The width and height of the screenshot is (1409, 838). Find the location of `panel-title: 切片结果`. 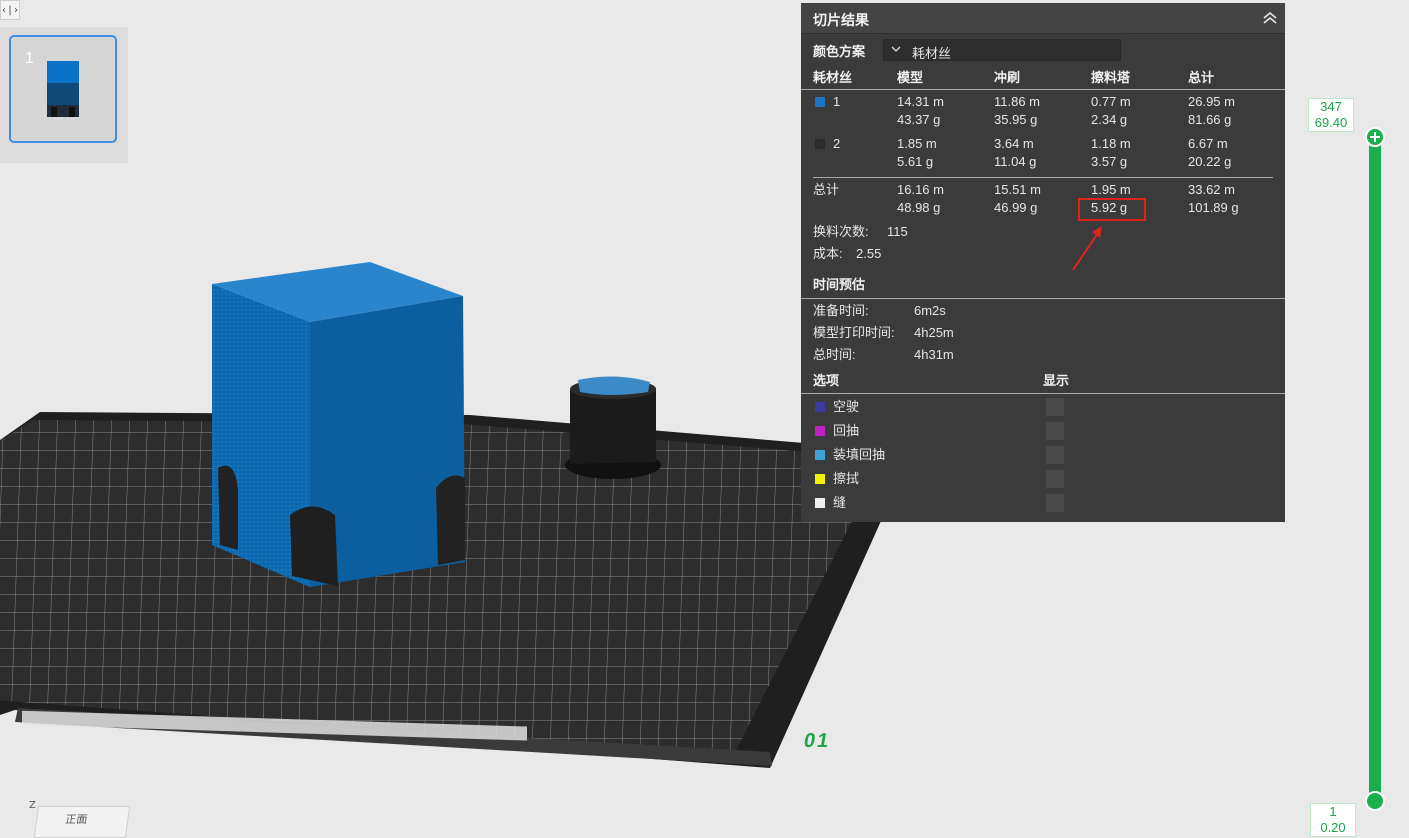

panel-title: 切片结果 is located at coordinates (841, 20).